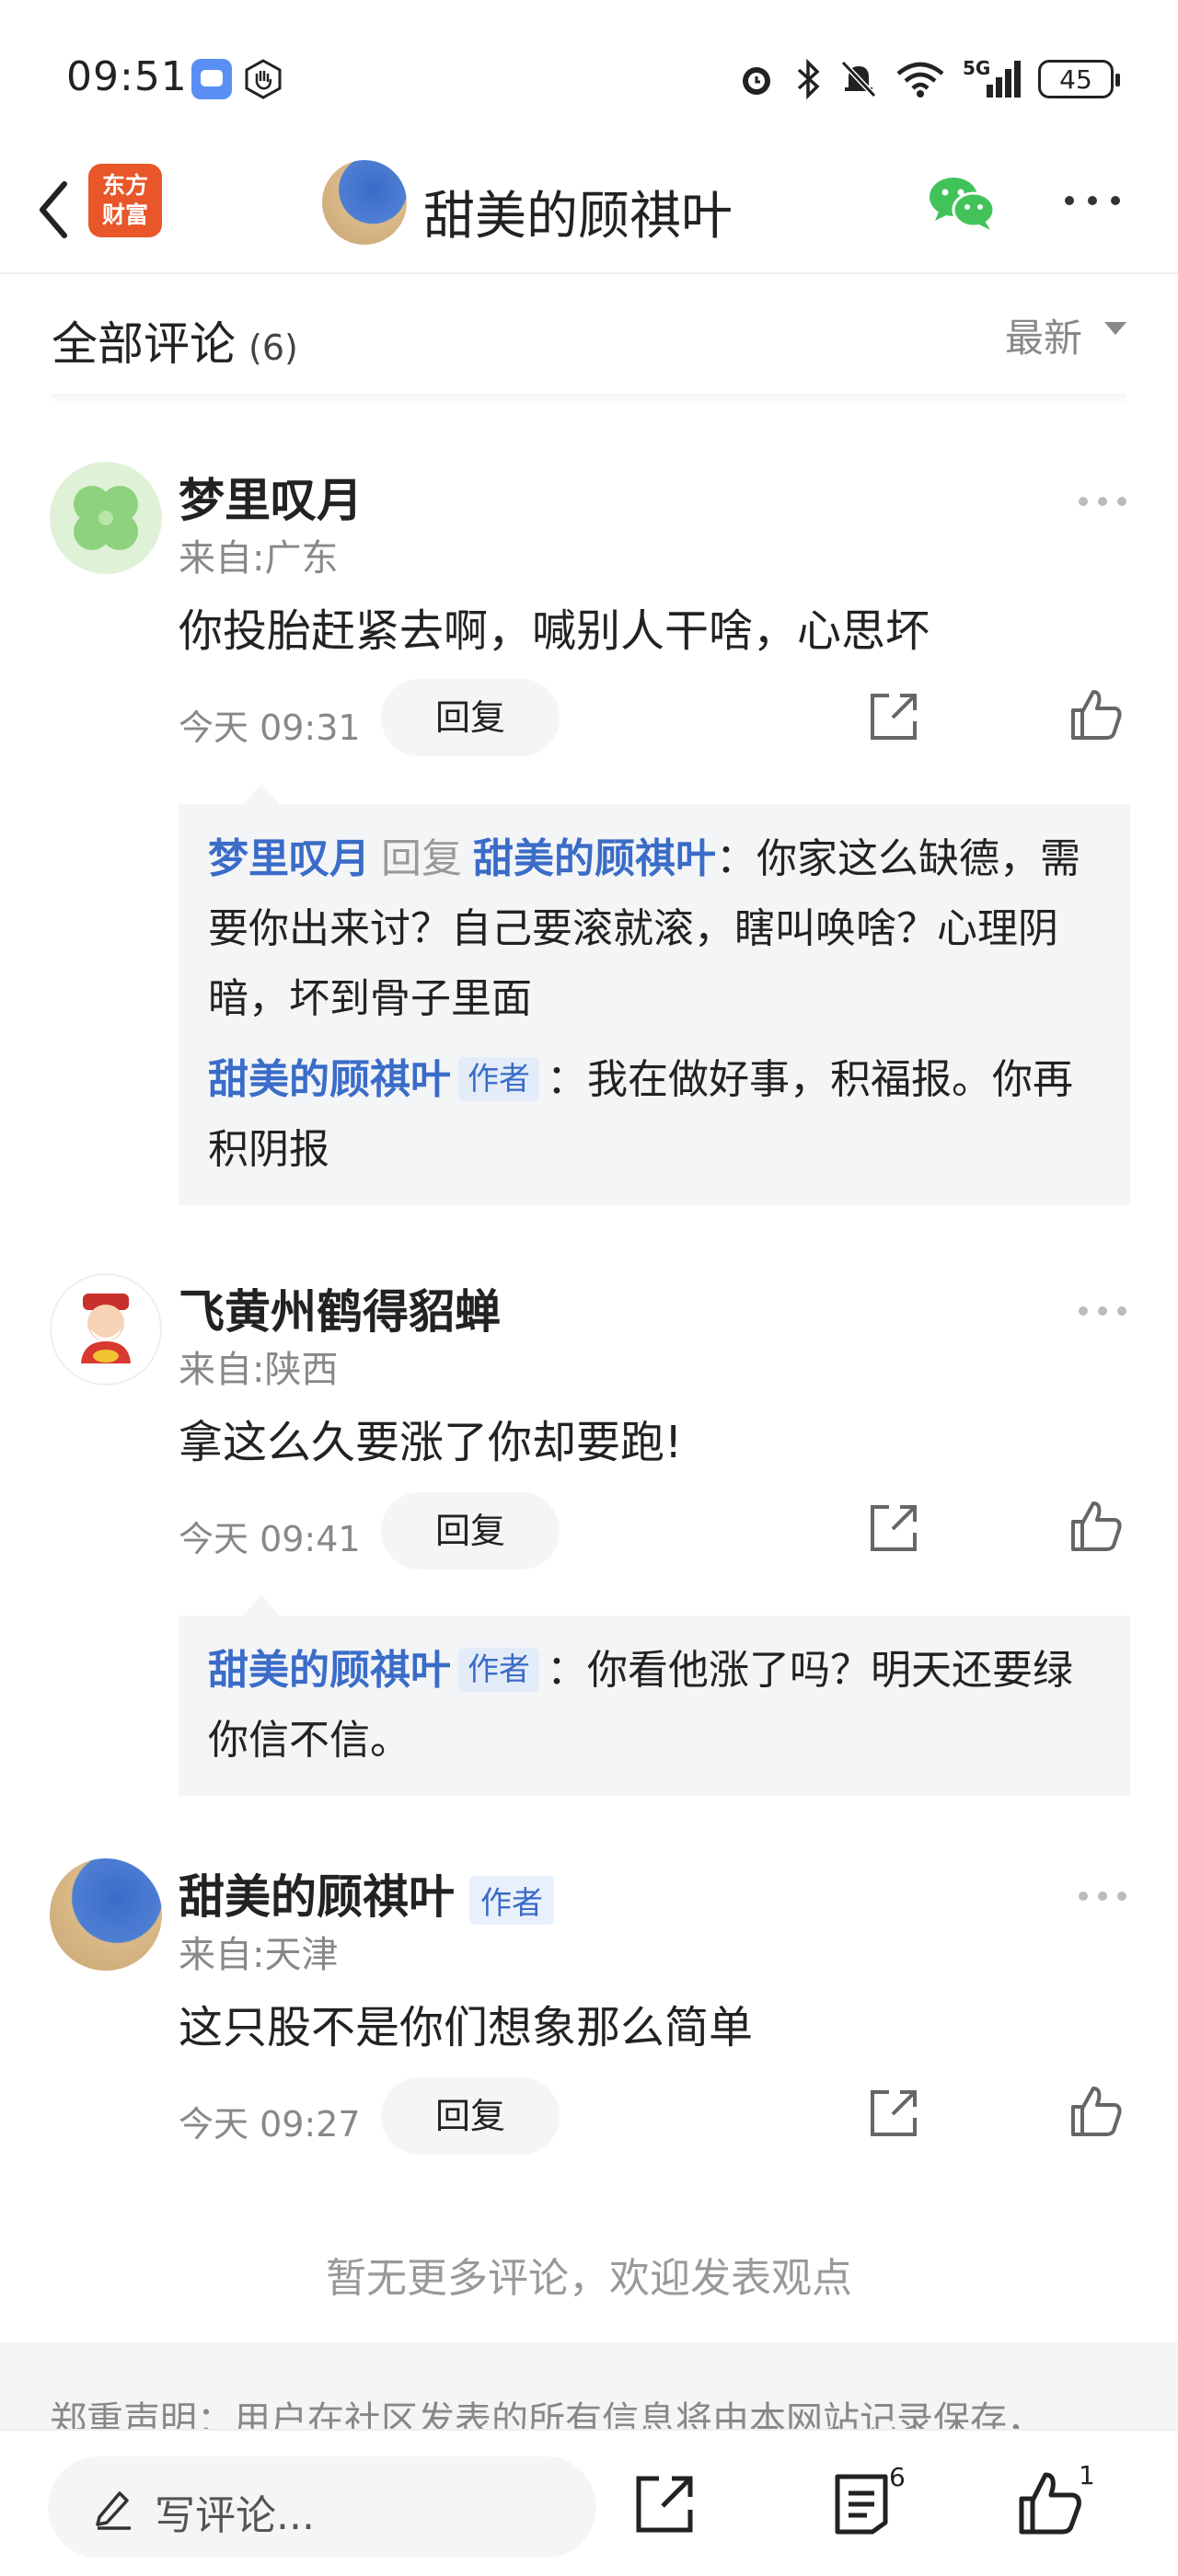 This screenshot has width=1178, height=2576. Describe the element at coordinates (554, 631) in the screenshot. I see `comment-text: 你投胎赶紧去啊，喊别人干啥，心思坏` at that location.